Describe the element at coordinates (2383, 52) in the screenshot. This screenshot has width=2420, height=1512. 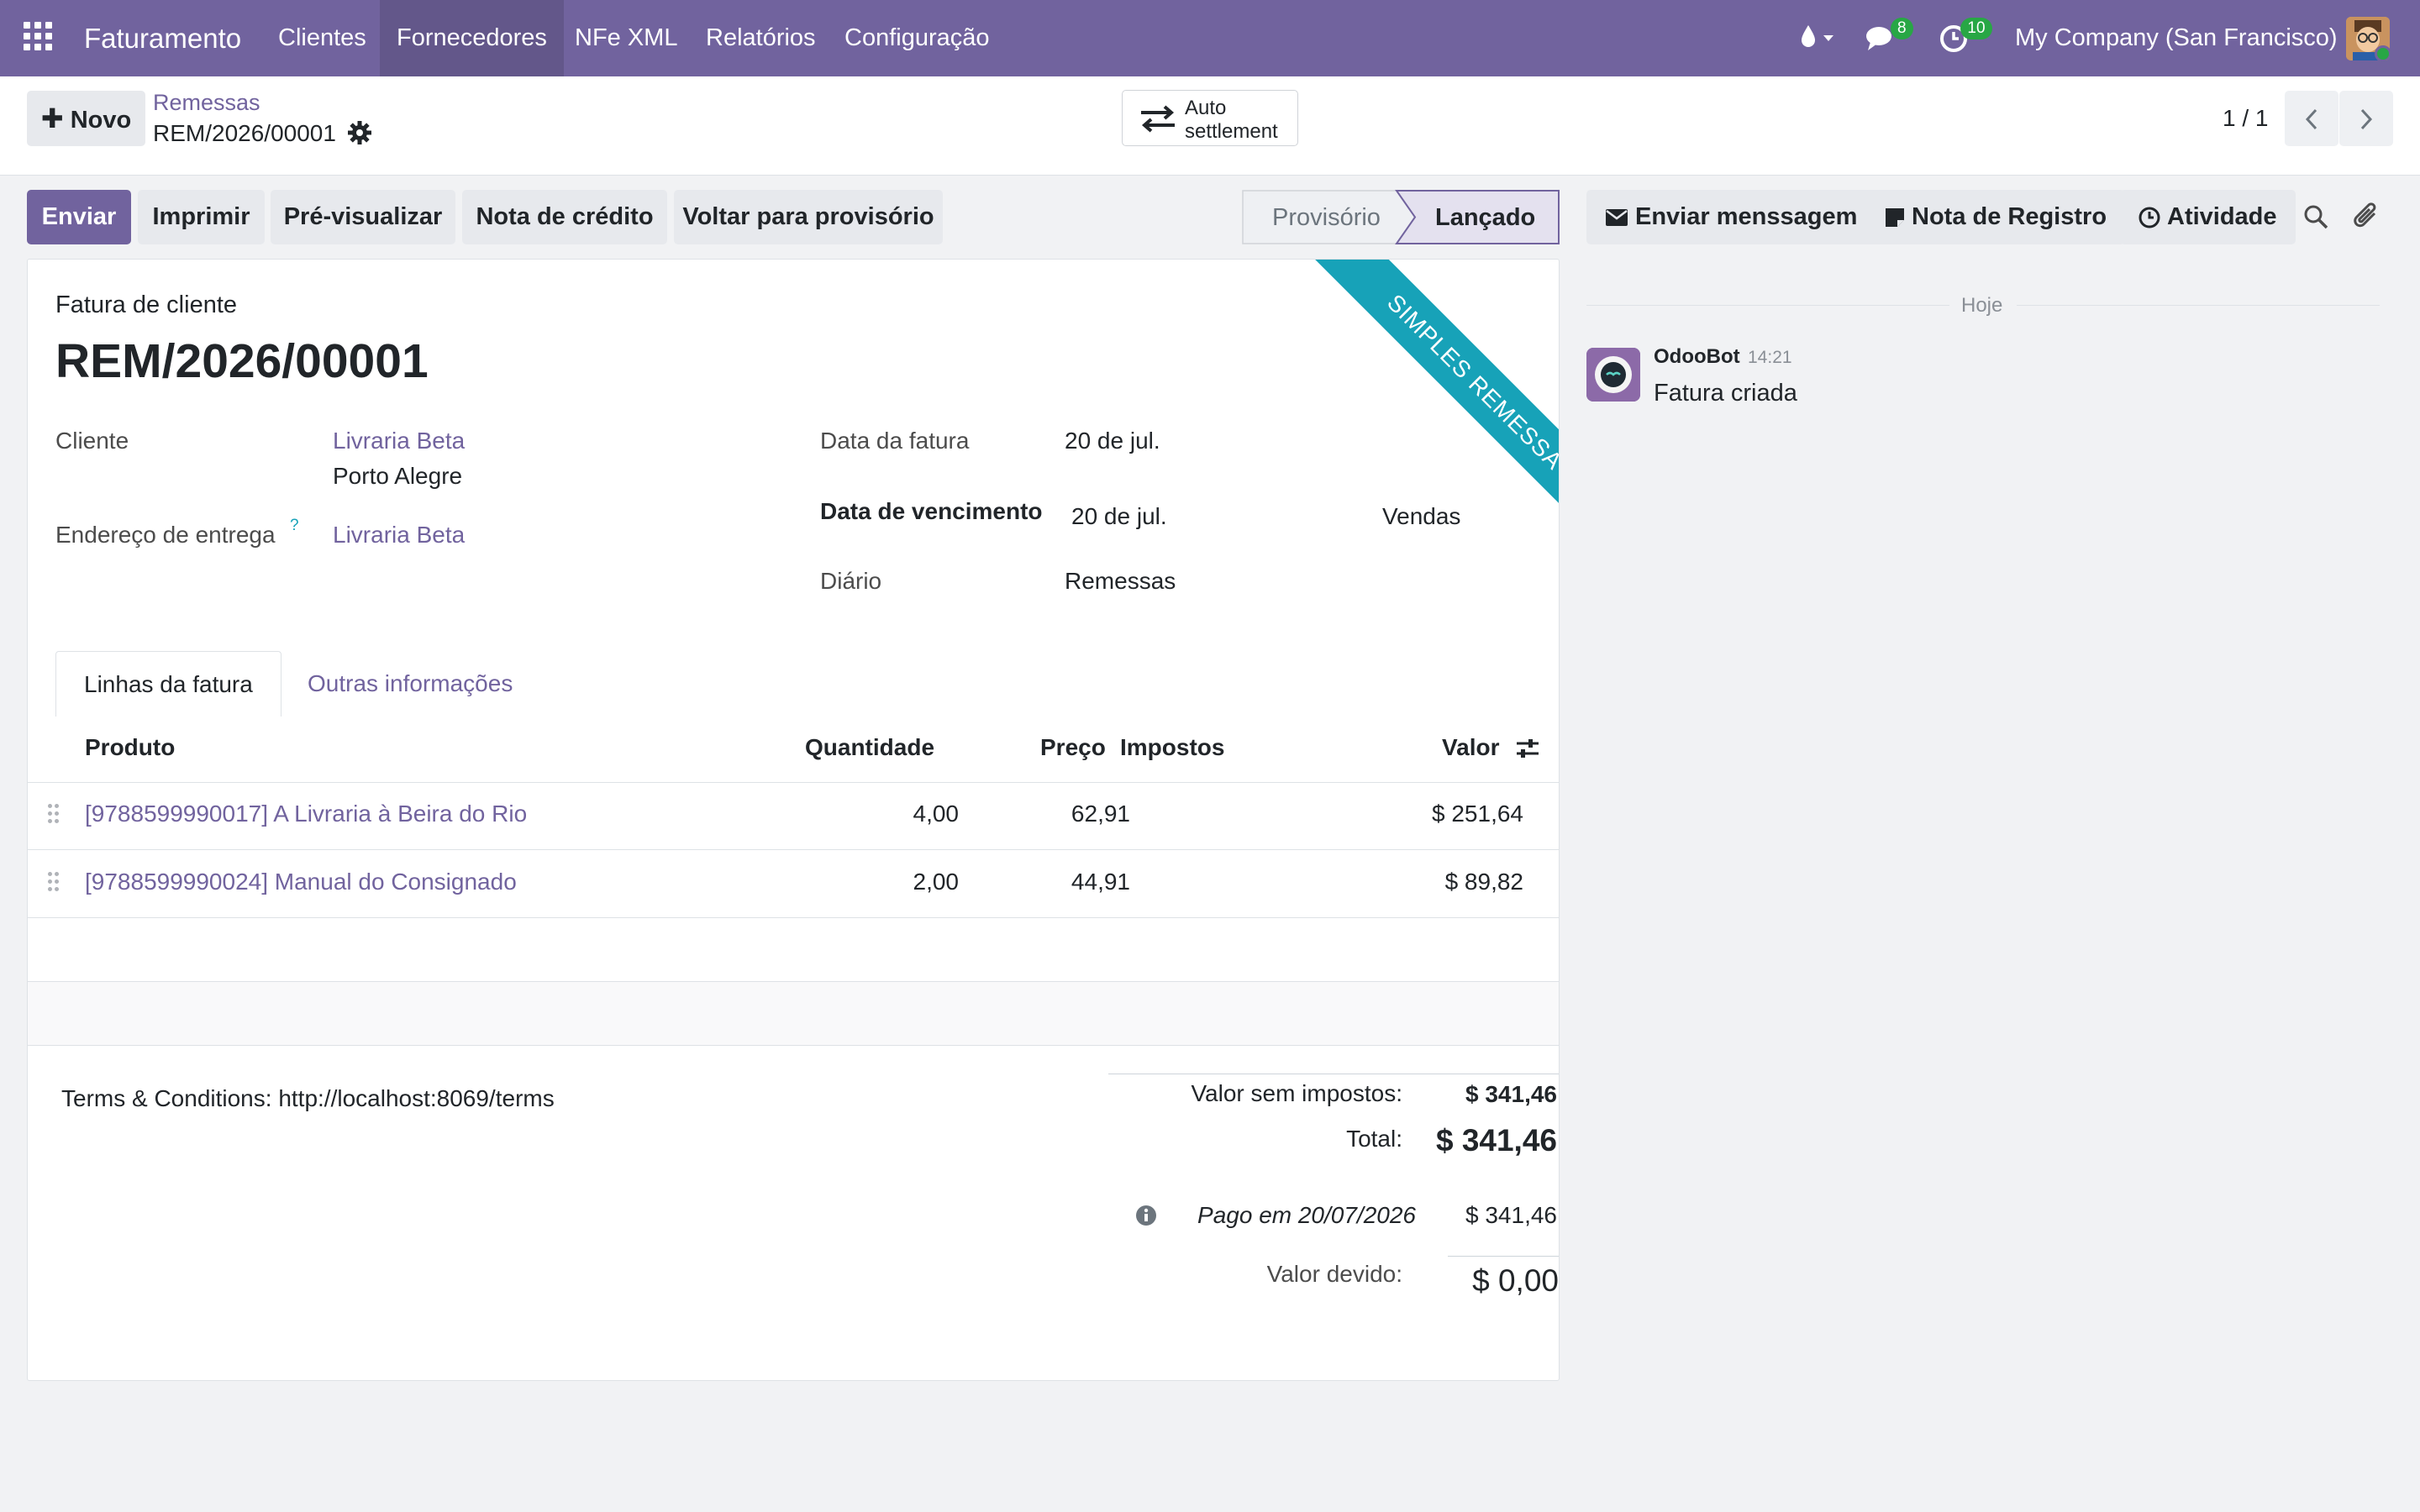
I see `online-status-dot` at that location.